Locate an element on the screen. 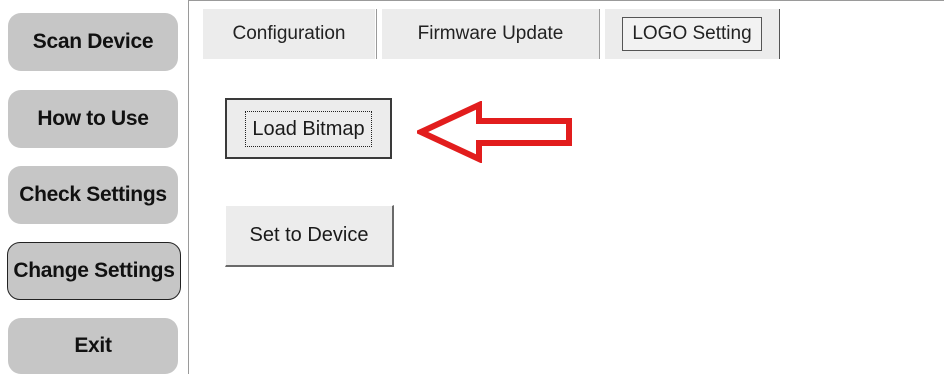 The width and height of the screenshot is (944, 374). tab-logo-setting: LOGO Setting is located at coordinates (692, 34).